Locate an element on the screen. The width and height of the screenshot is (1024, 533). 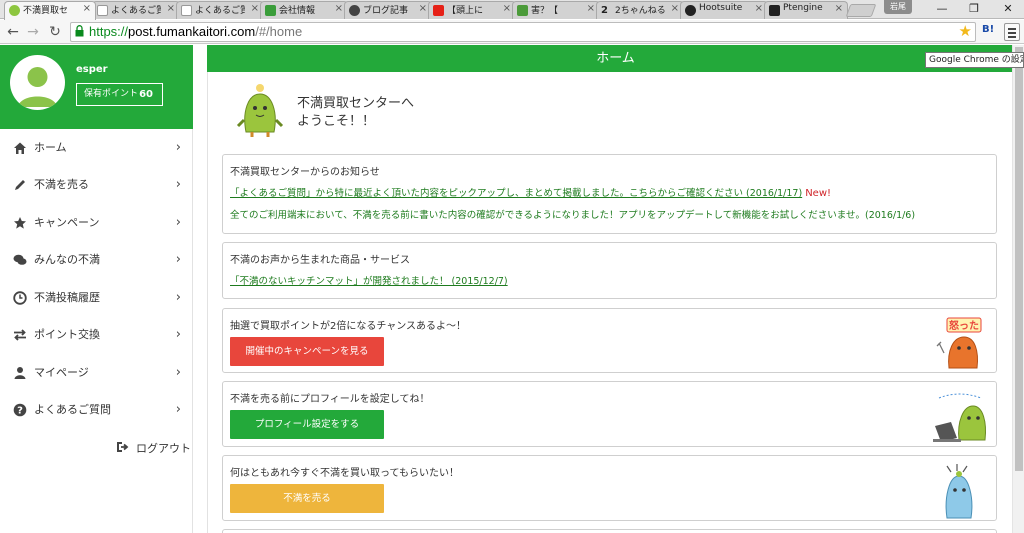
news-icon is located at coordinates (522, 10).